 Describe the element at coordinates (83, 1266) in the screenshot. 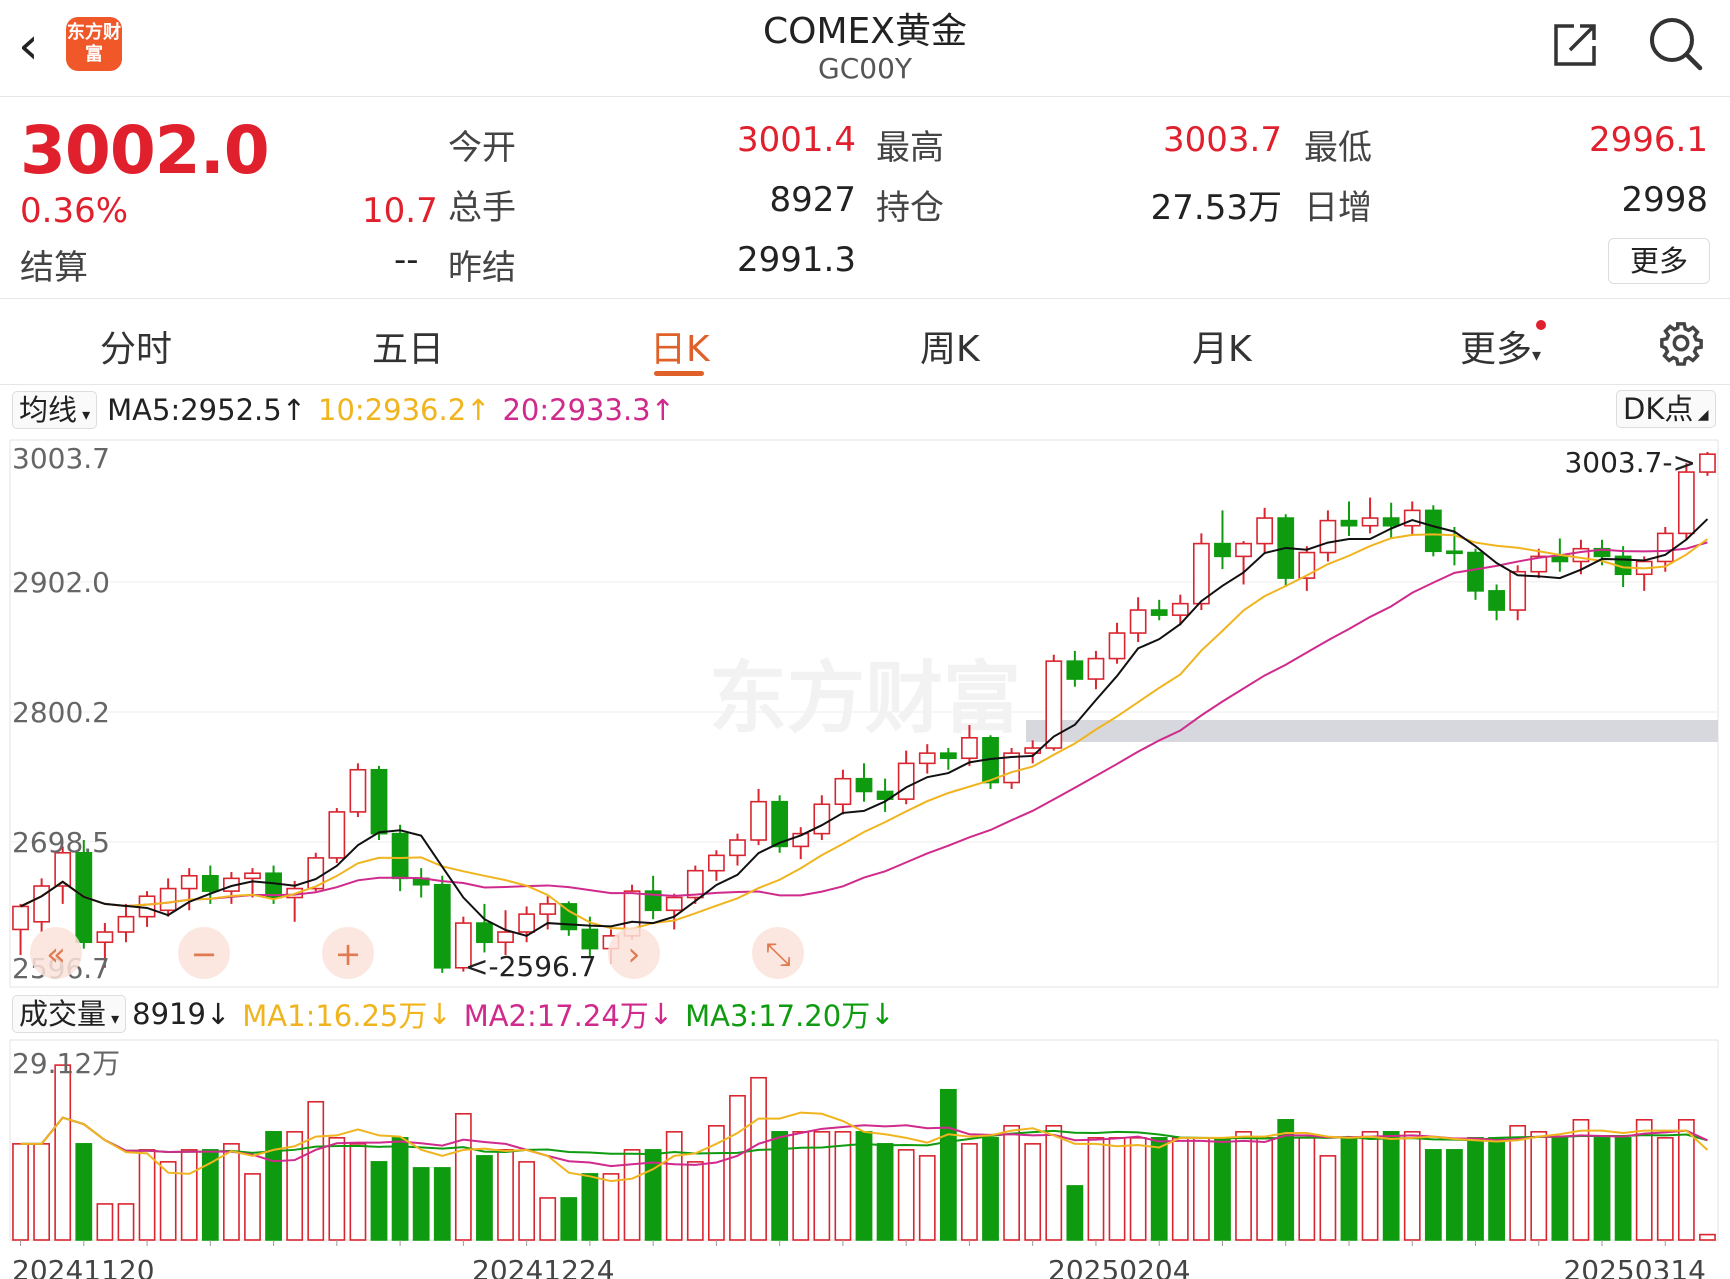

I see `x-axis-label: 20241120` at that location.